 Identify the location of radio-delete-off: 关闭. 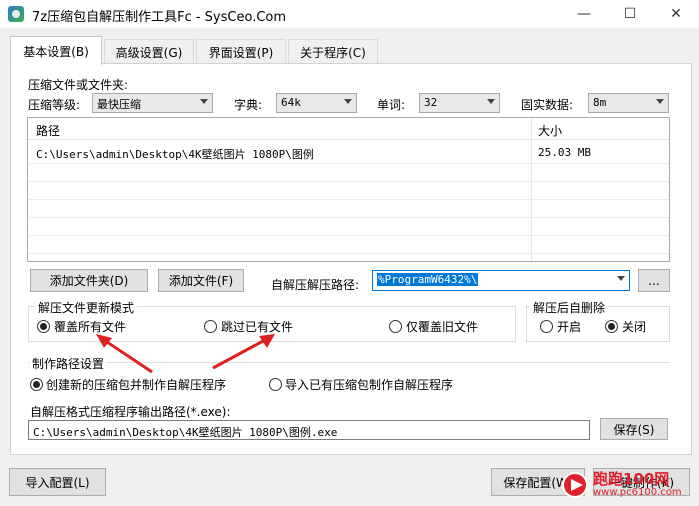
(625, 326).